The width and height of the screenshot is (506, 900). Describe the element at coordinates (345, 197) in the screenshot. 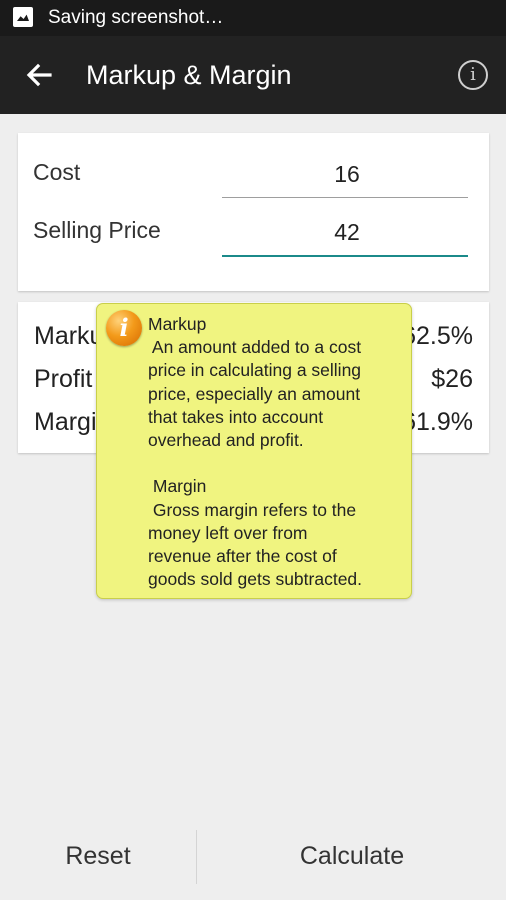

I see `cost-underline` at that location.